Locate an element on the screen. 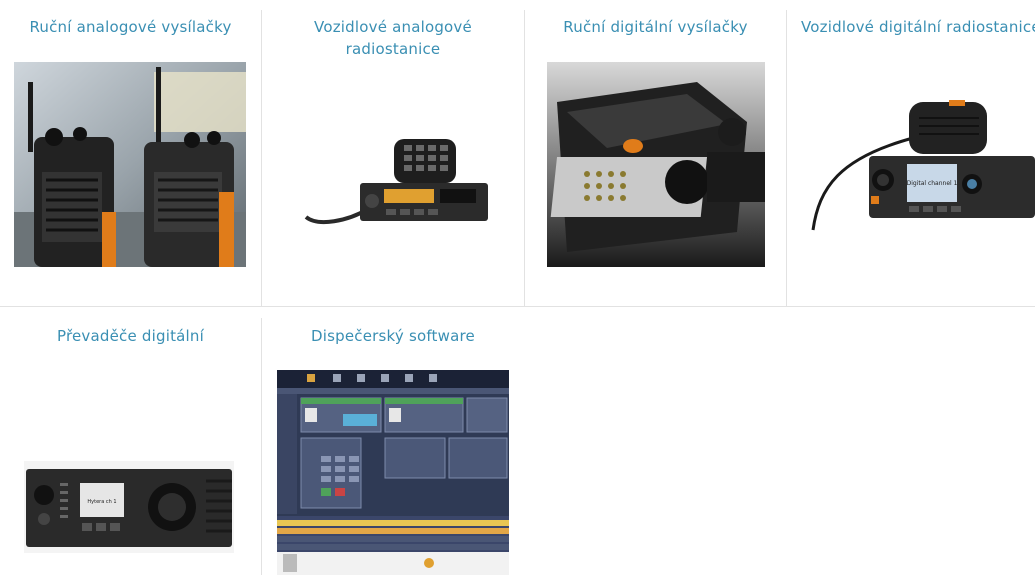 This screenshot has width=1035, height=575. category-title: Dispečerský software is located at coordinates (393, 336).